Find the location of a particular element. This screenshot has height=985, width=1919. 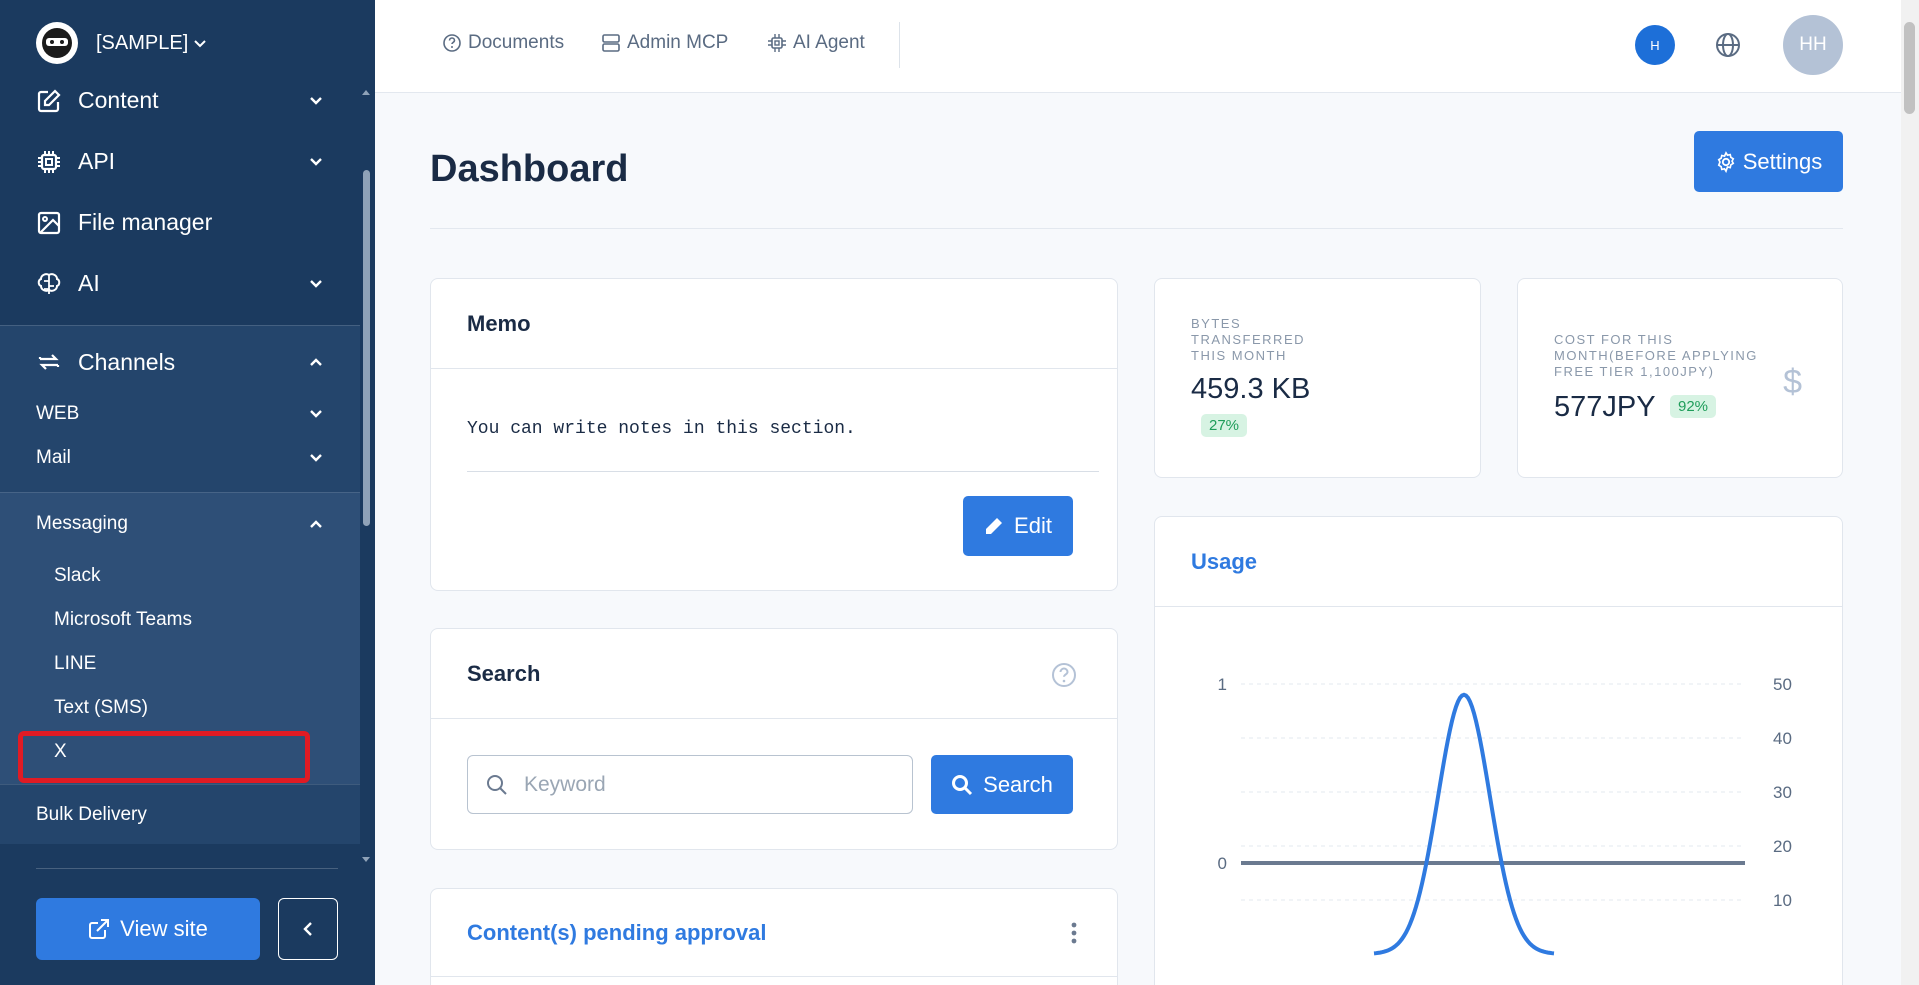

nav-item-line: LINE is located at coordinates (180, 664).